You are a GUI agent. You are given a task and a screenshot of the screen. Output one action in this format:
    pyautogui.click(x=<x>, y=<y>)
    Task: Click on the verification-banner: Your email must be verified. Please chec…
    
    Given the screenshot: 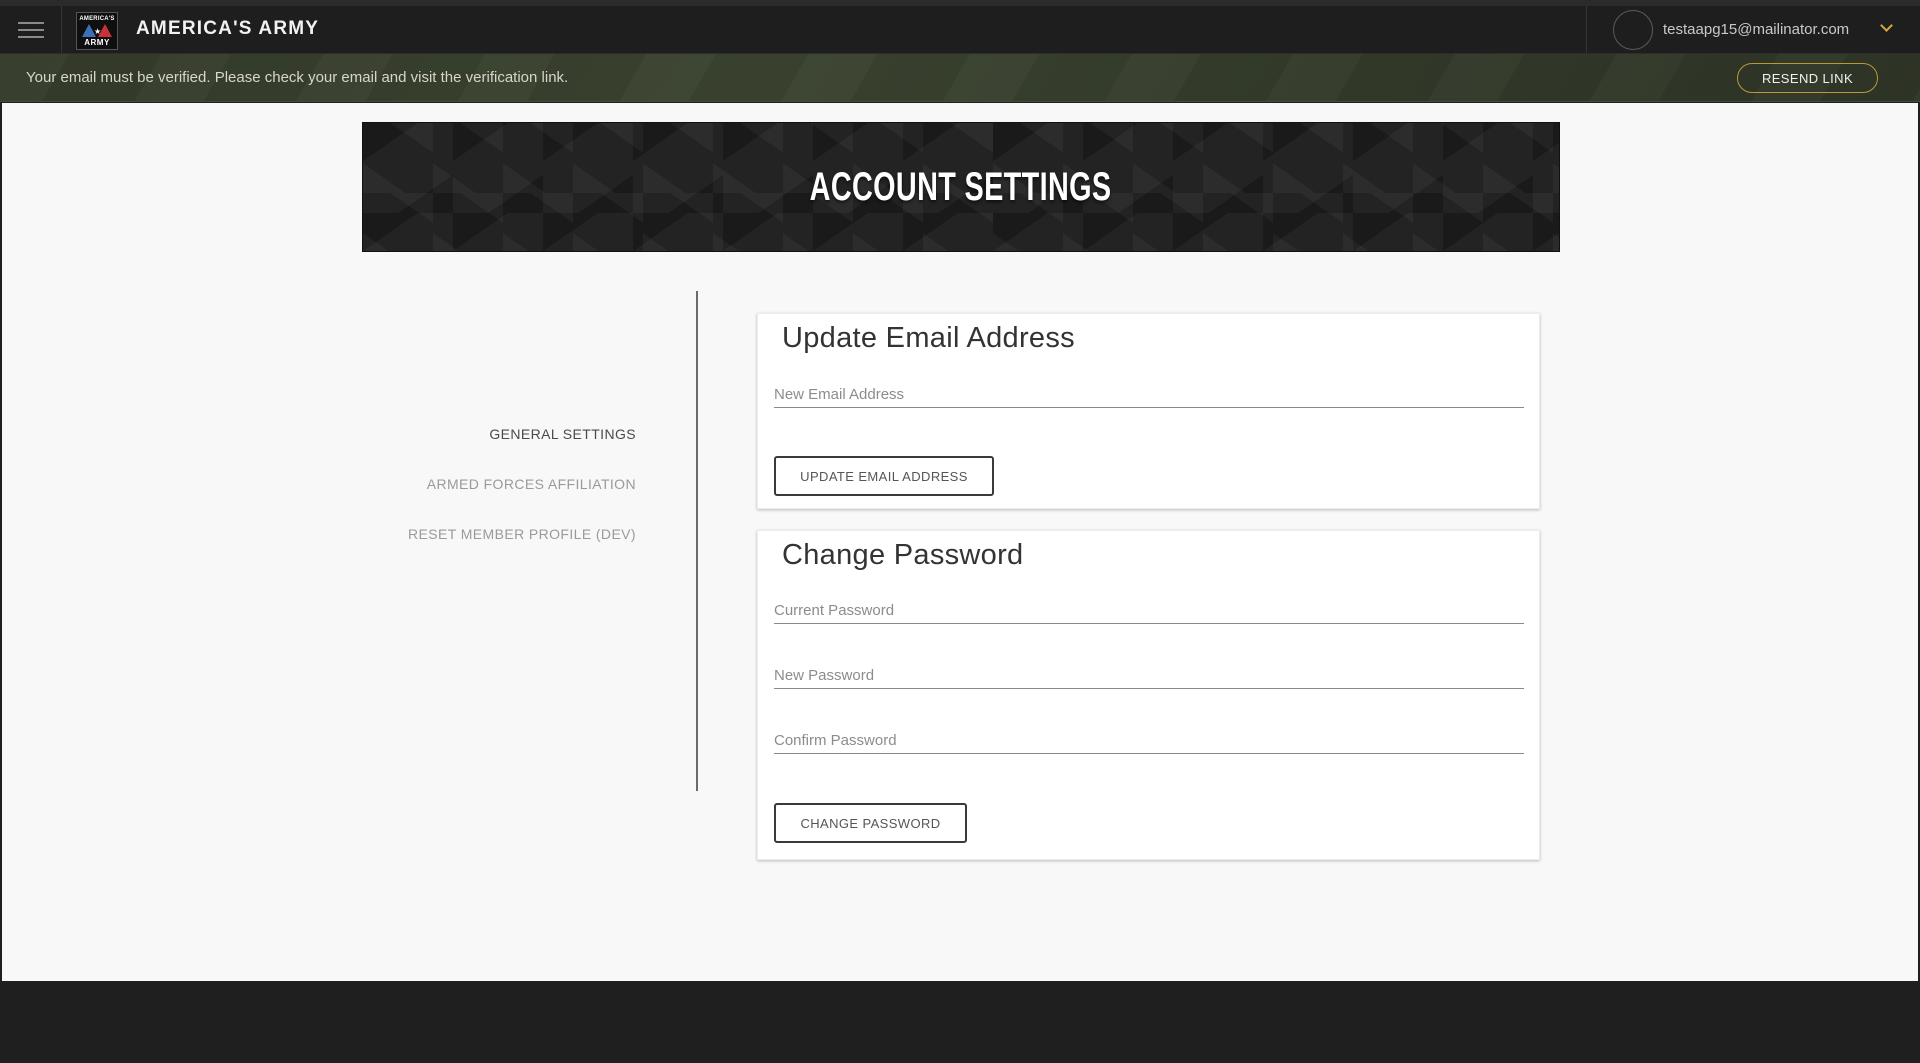 What is the action you would take?
    pyautogui.click(x=960, y=78)
    